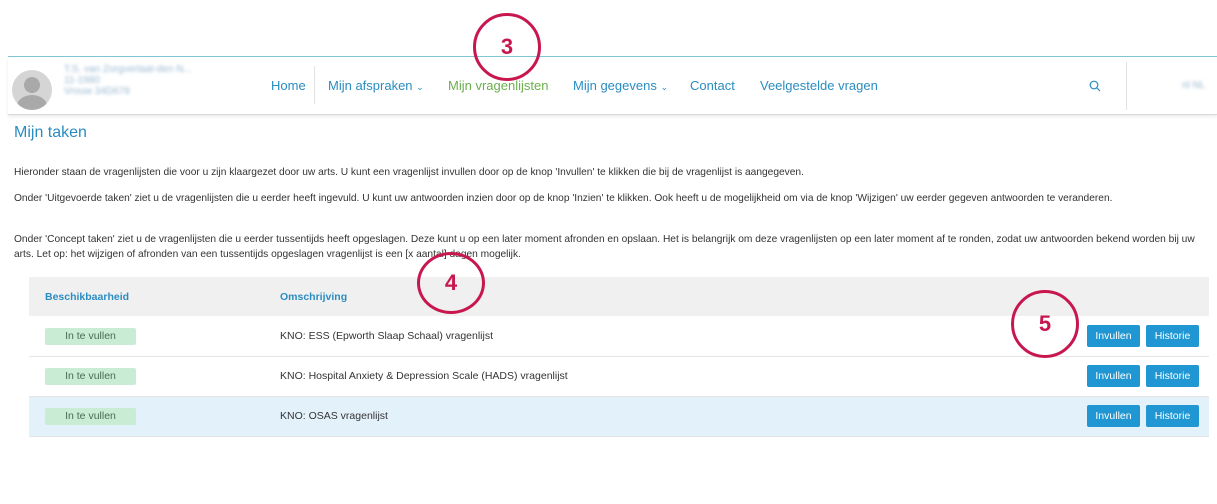 The image size is (1217, 504). I want to click on nav-mijn-afspraken: Mijn afspraken ⌄, so click(376, 85).